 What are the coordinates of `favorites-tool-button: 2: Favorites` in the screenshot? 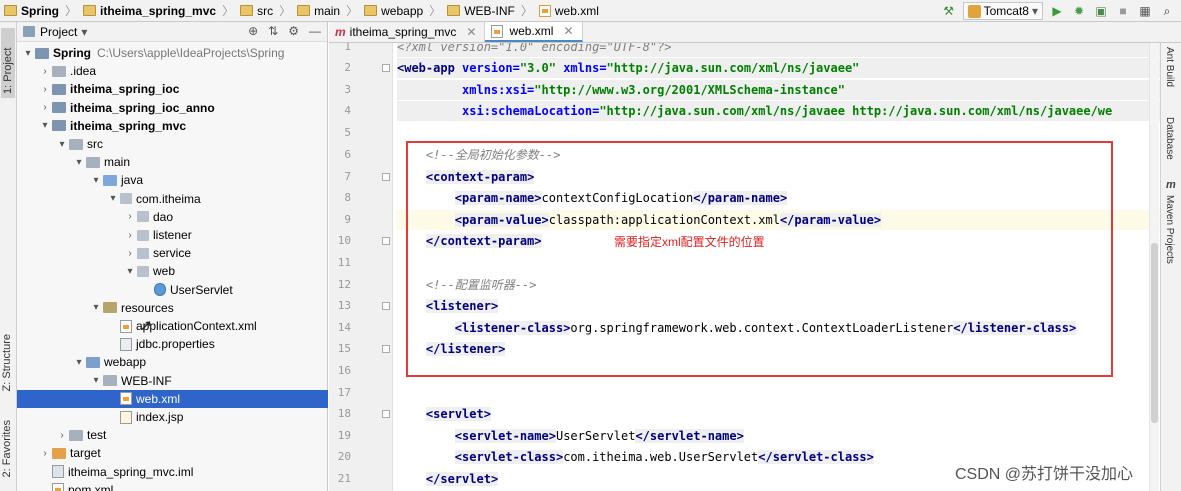 It's located at (7, 448).